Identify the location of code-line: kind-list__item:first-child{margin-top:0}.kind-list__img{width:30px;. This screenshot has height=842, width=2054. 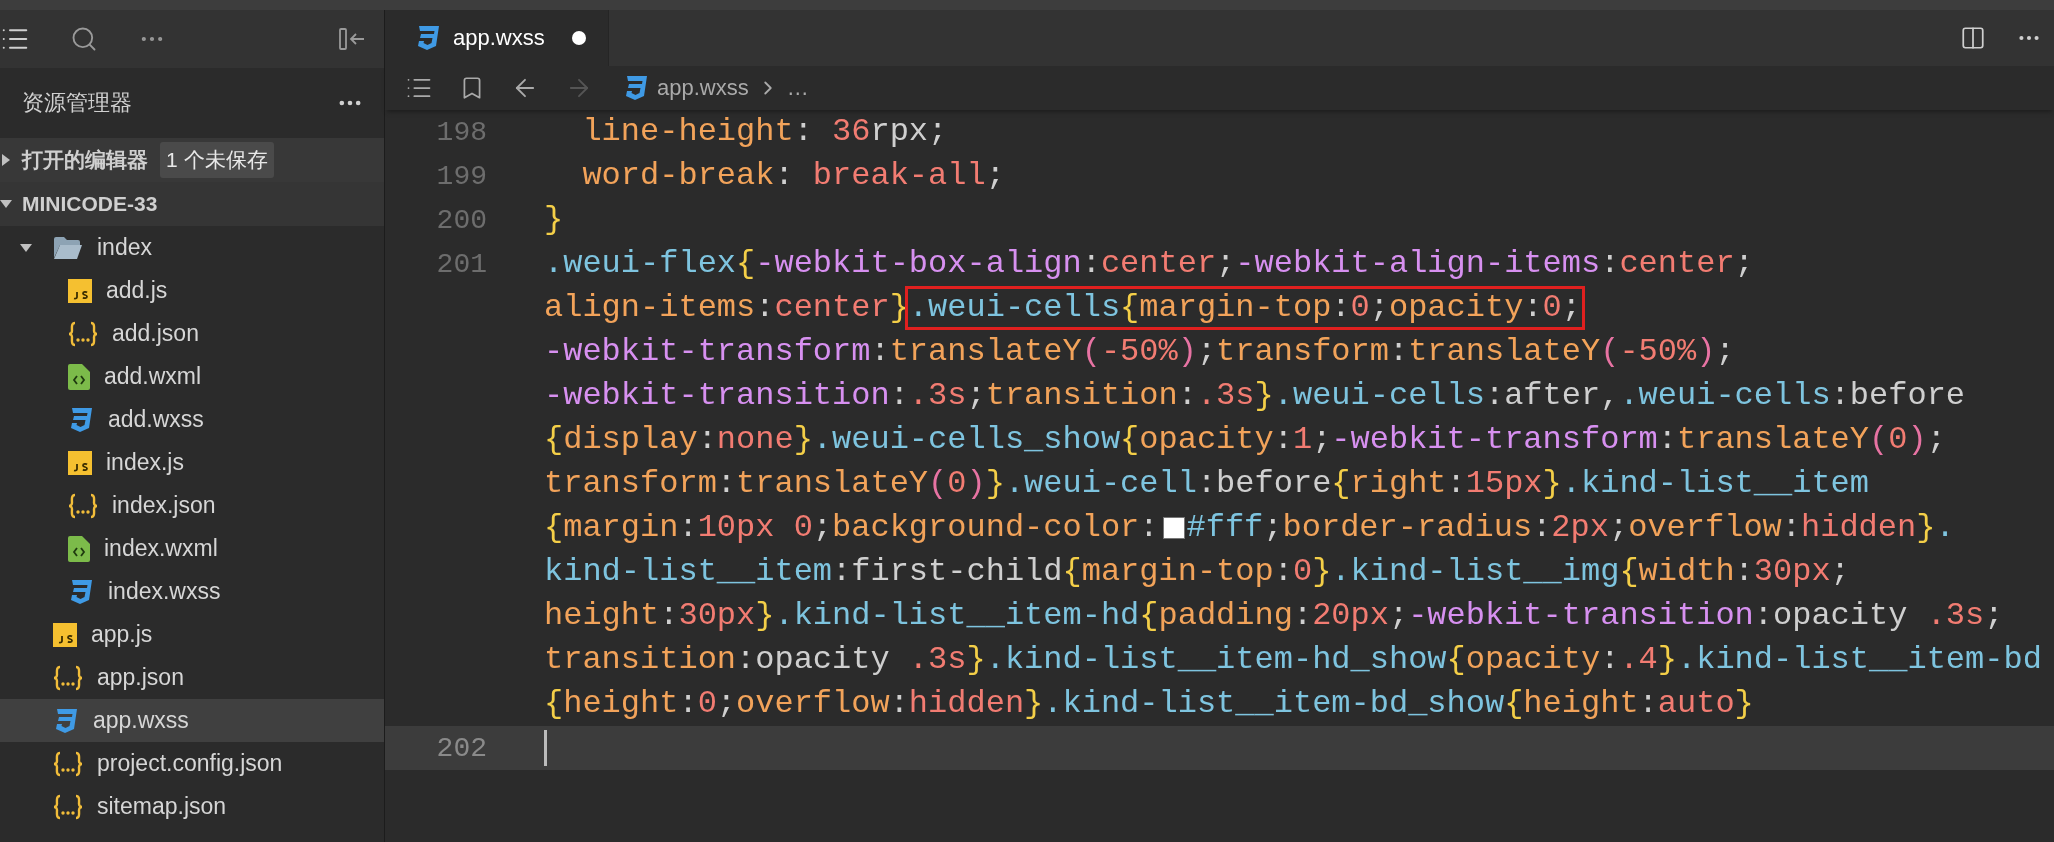
(1197, 572).